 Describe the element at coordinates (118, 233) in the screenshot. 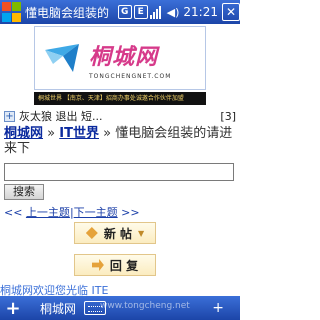

I see `new-post-label: 新 帖` at that location.